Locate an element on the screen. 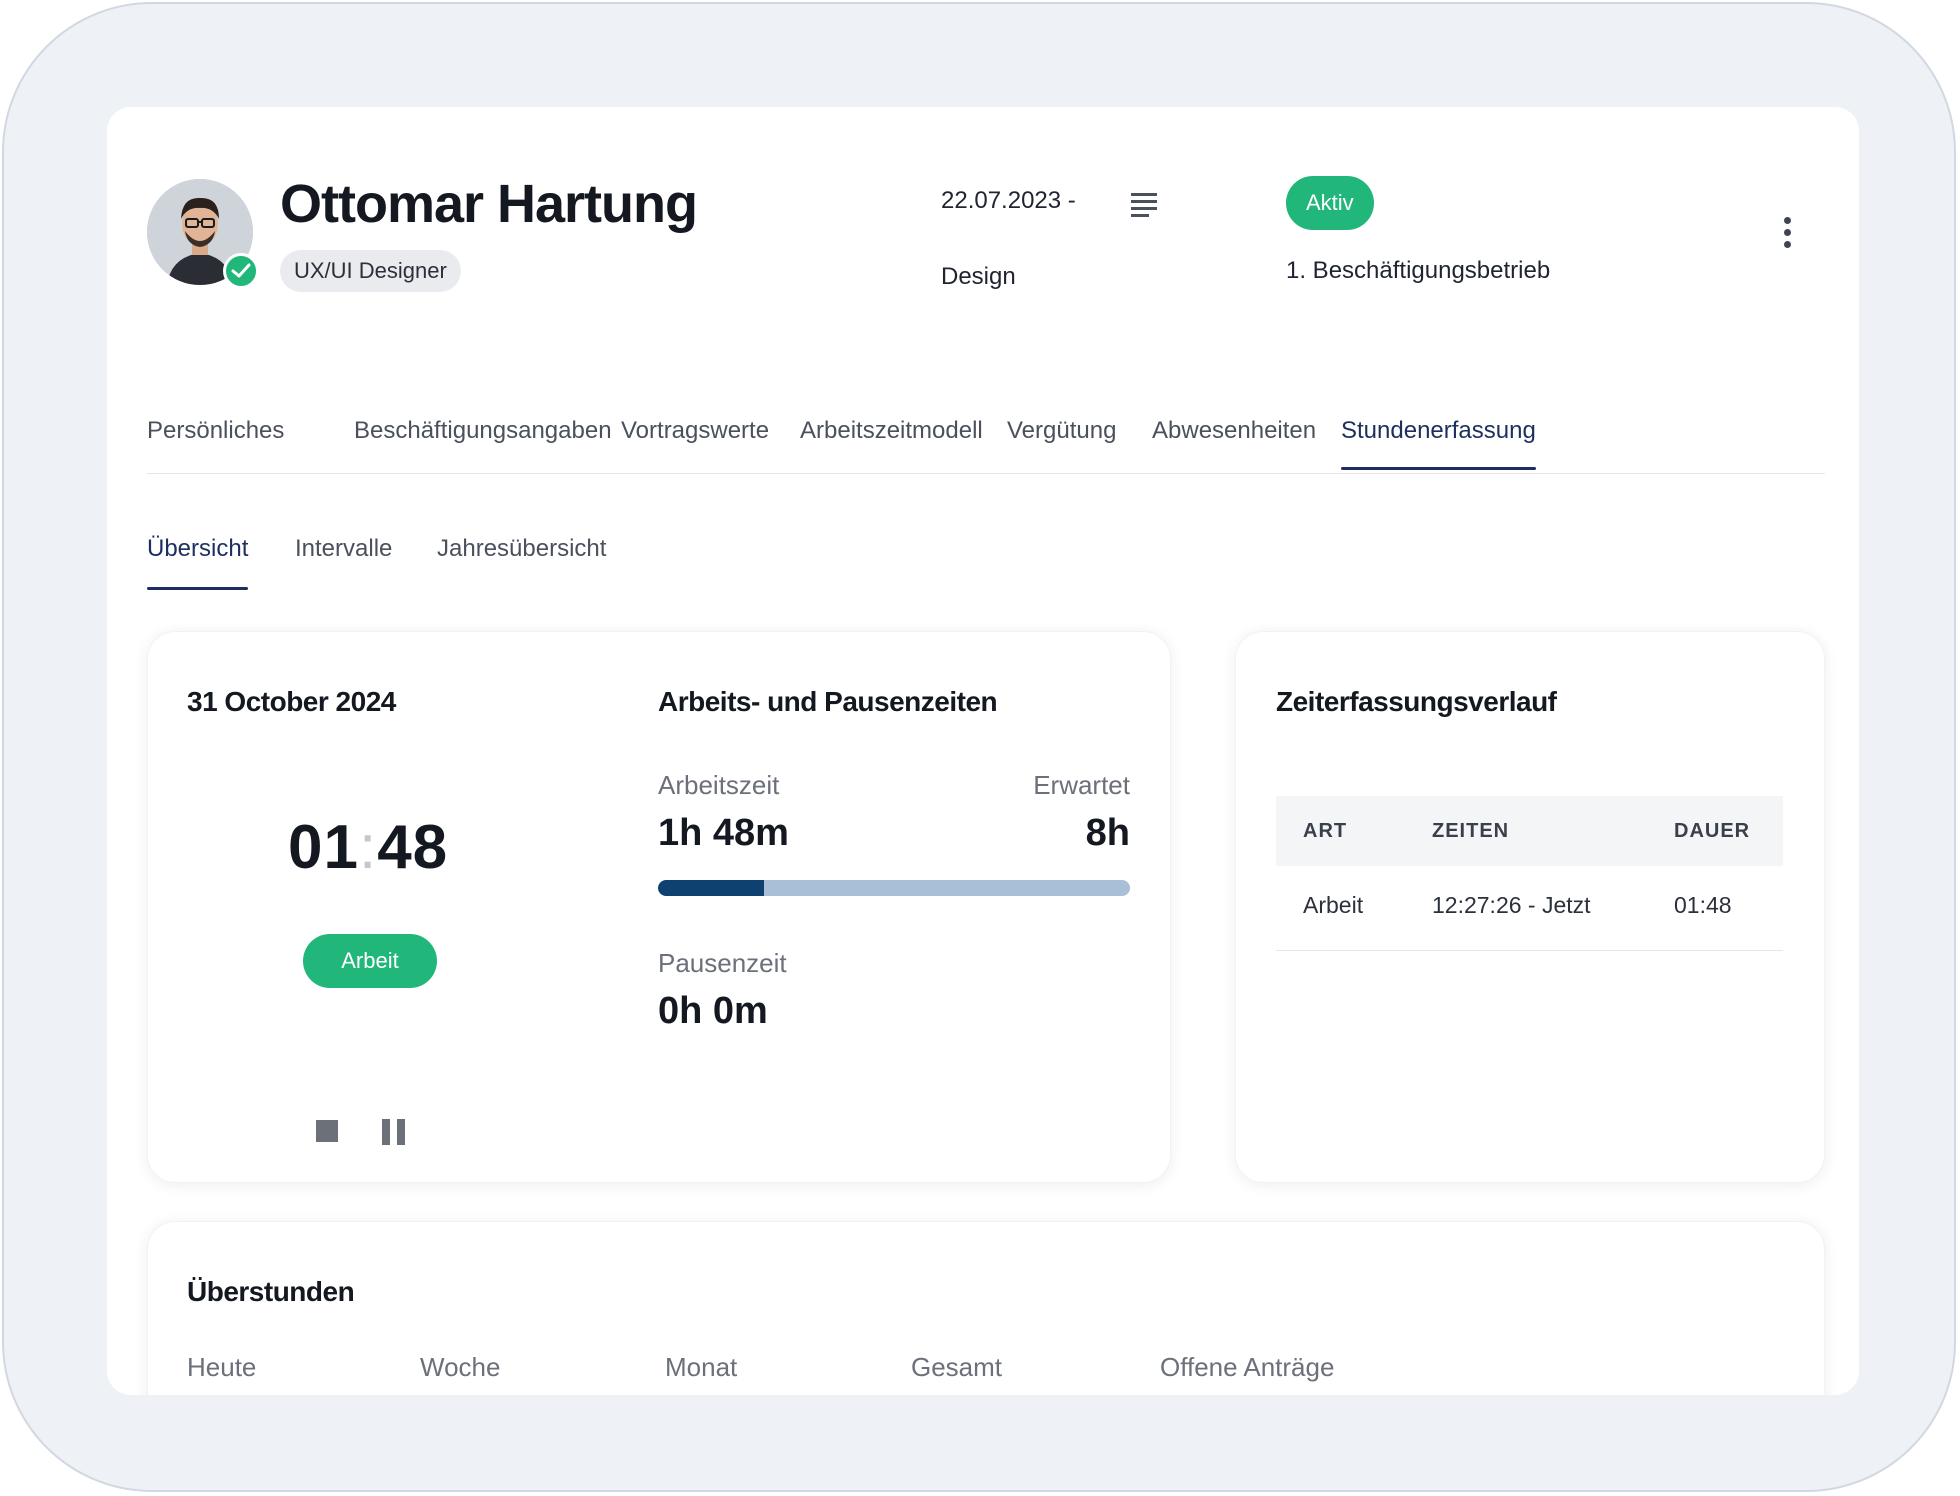 This screenshot has width=1960, height=1496. tab-arbeitszeitmodell: Arbeitszeitmodell is located at coordinates (891, 431).